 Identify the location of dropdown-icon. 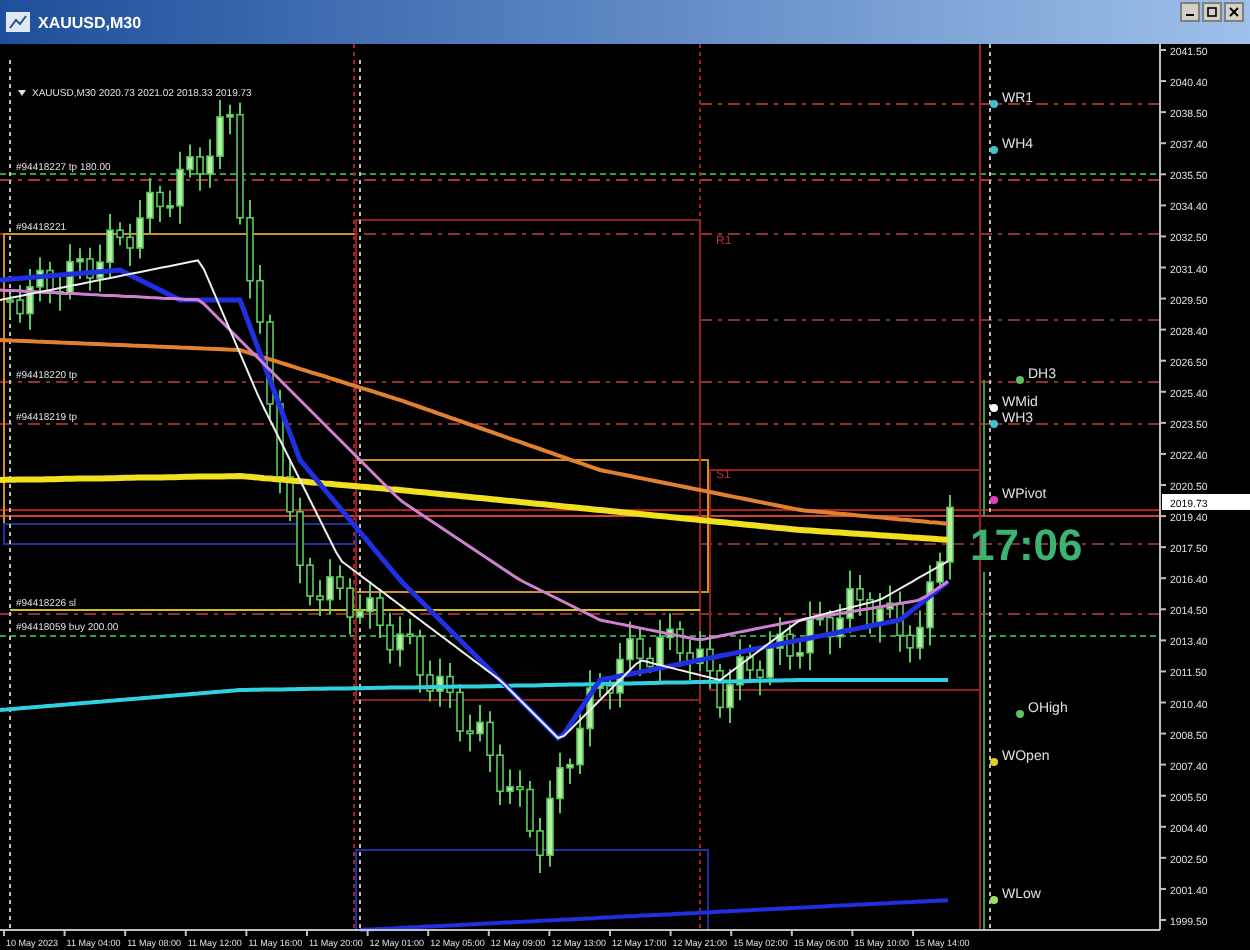
(22, 93).